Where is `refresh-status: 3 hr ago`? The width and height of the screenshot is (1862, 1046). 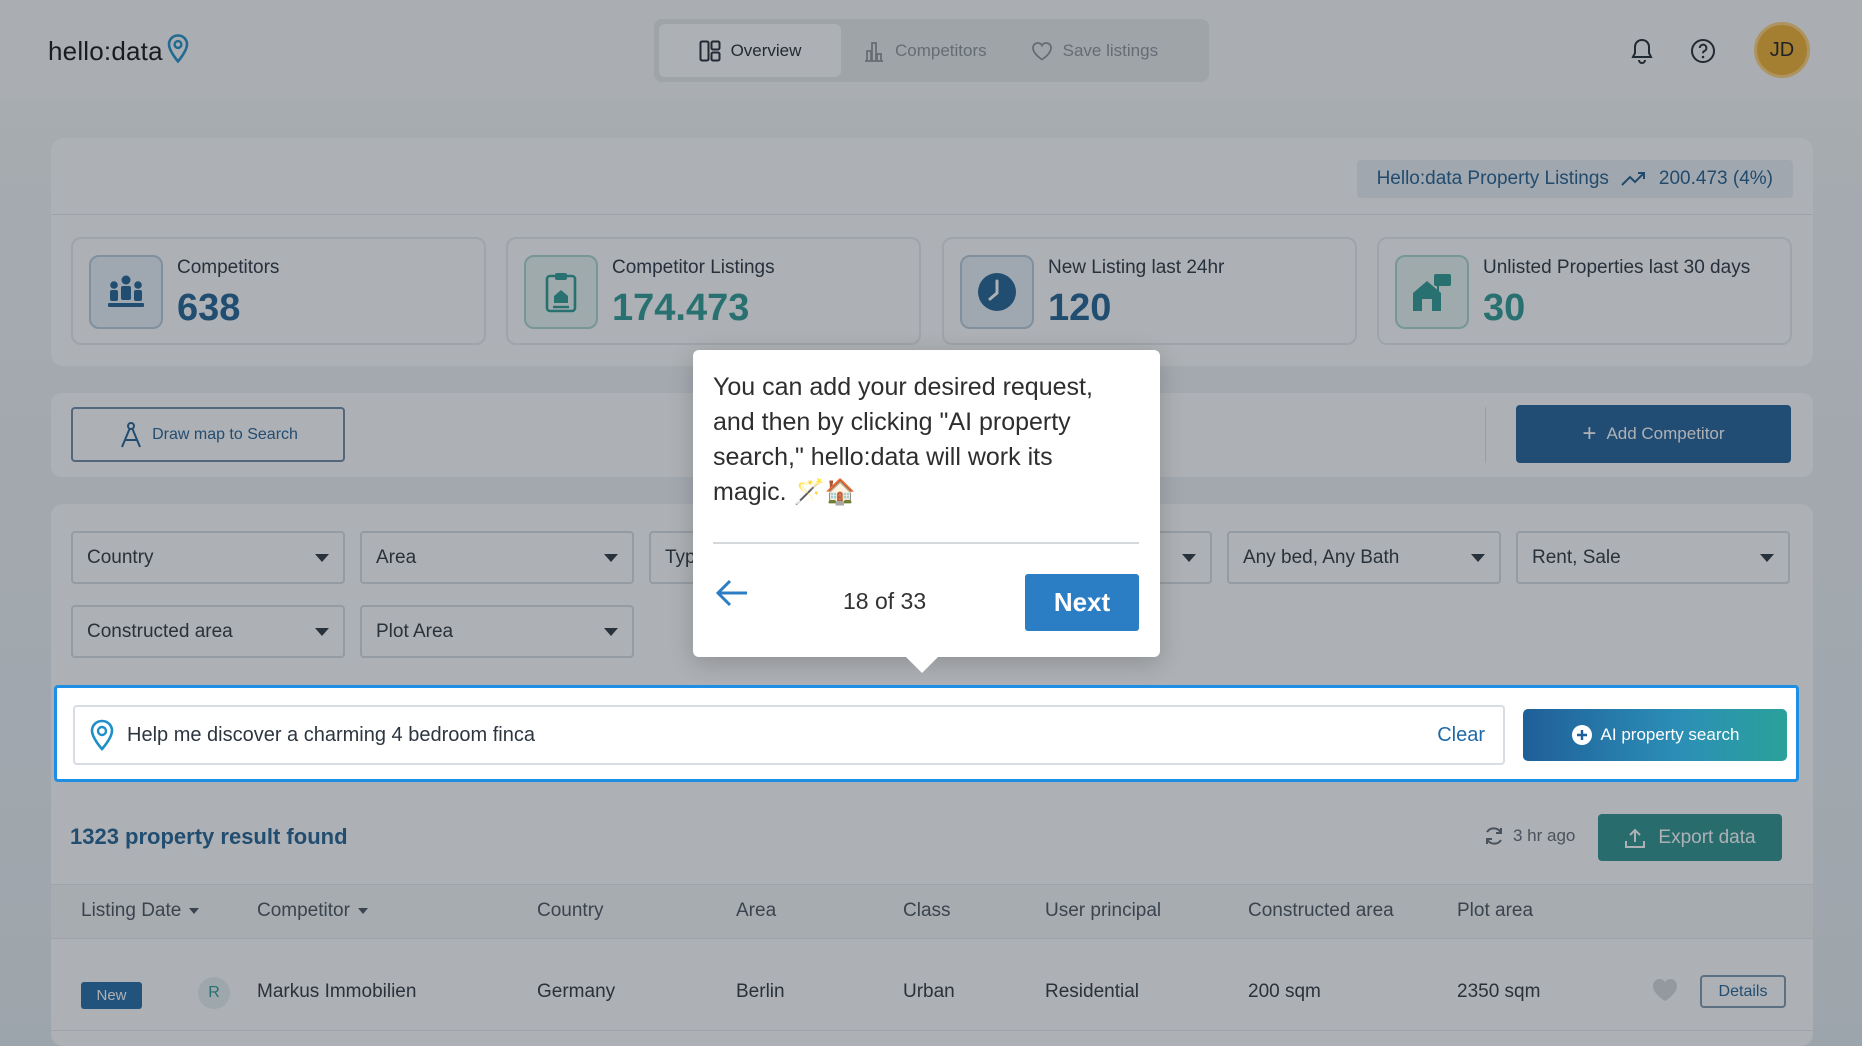 refresh-status: 3 hr ago is located at coordinates (1529, 836).